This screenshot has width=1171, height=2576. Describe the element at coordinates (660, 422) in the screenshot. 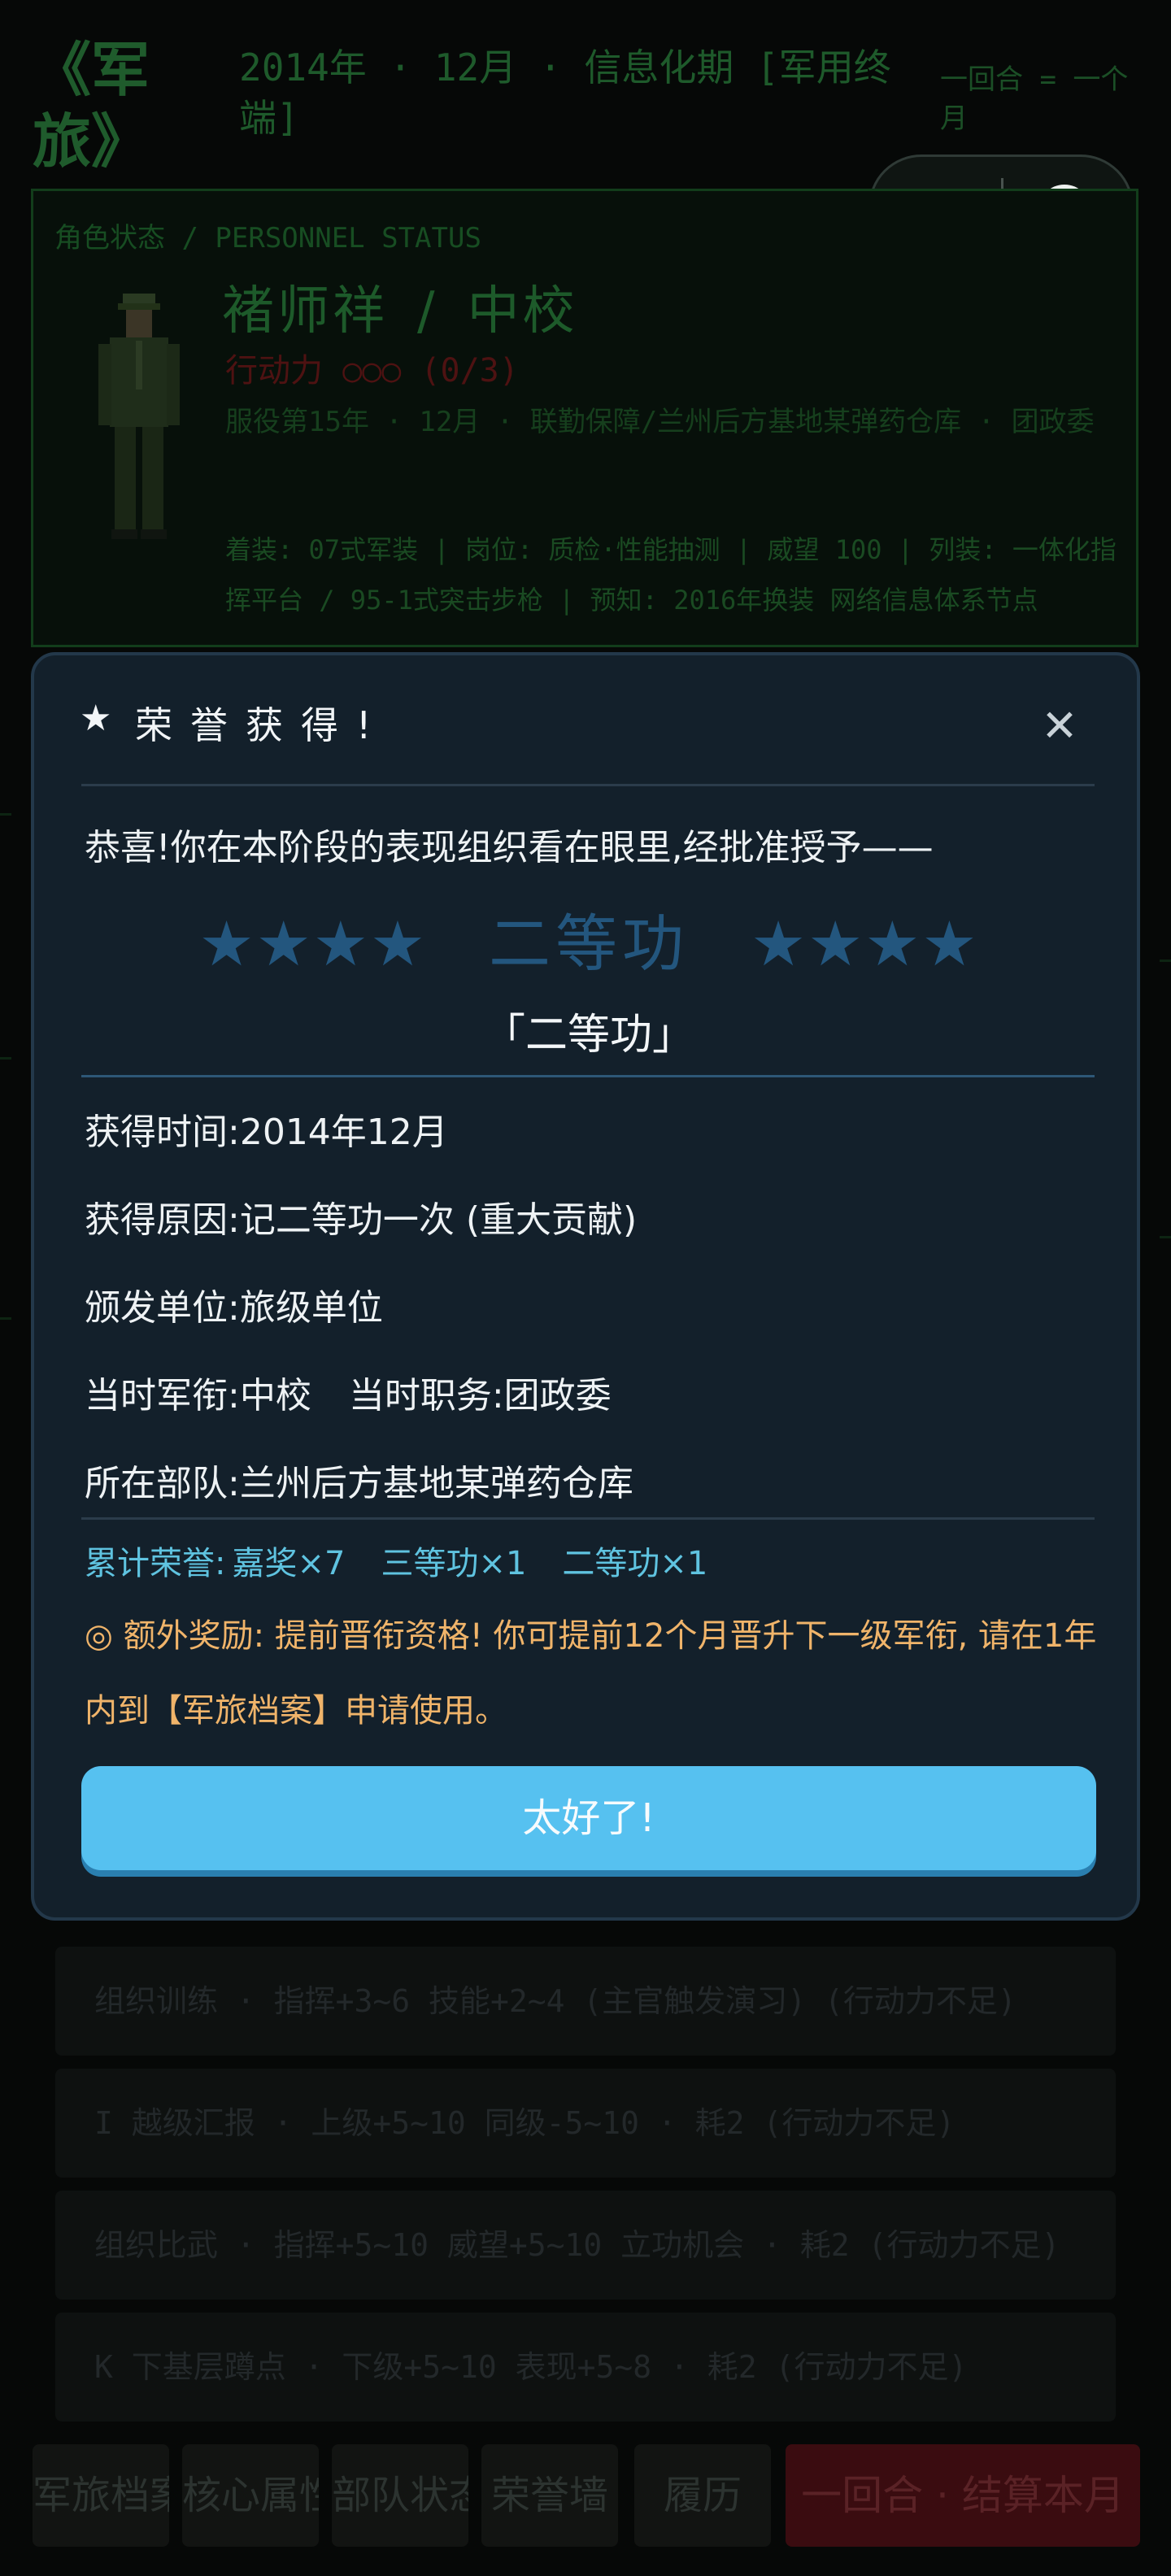

I see `service-info: 服役第15年 · 12月 · 联勤保障/兰州后方基地某弹药仓库 · 团政委` at that location.